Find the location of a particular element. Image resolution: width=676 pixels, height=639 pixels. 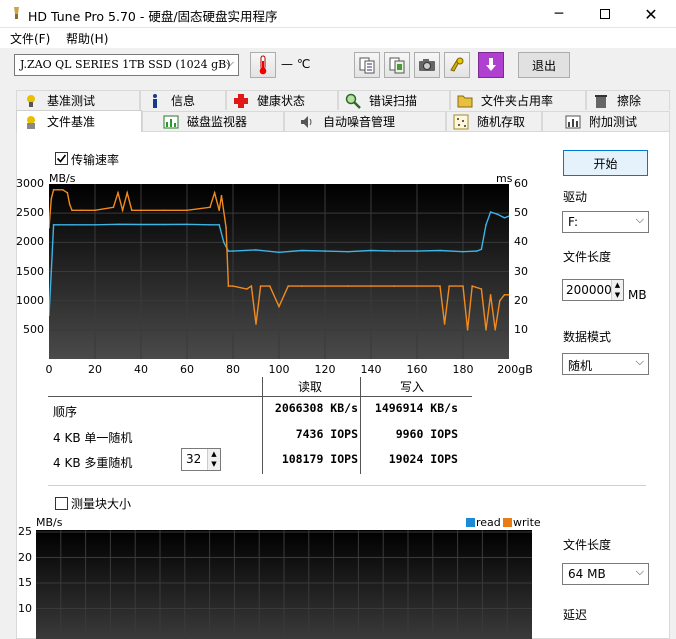

close-button: ✕ is located at coordinates (651, 14).